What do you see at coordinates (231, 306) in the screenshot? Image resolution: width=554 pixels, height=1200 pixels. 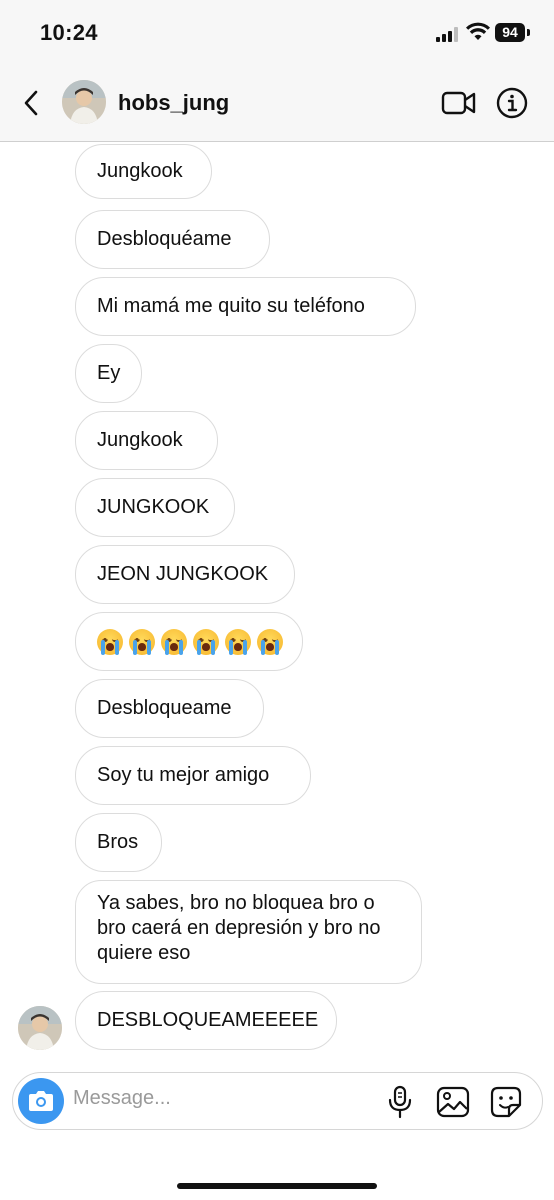 I see `message-text: Mi mamá me quito su teléfono` at bounding box center [231, 306].